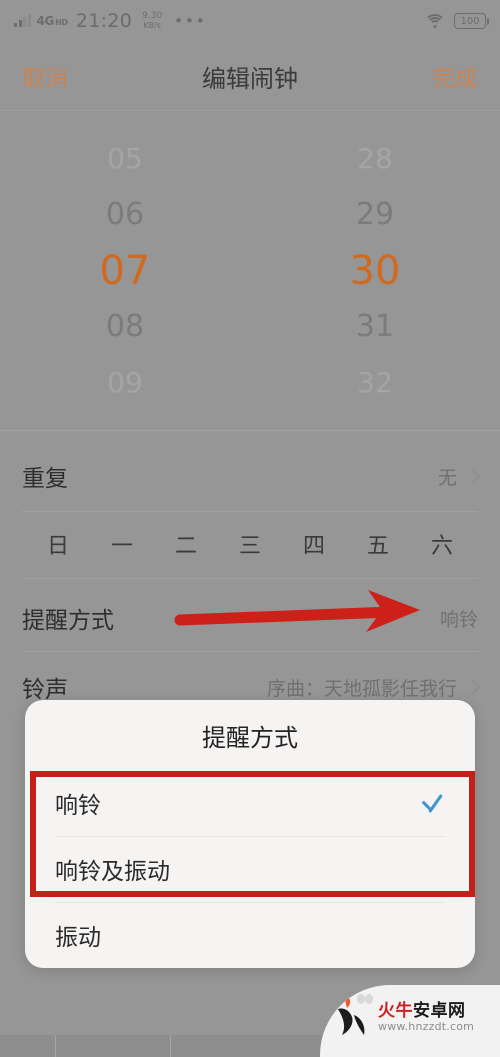 The image size is (500, 1057). What do you see at coordinates (190, 21) in the screenshot?
I see `overflow-dots-icon: •••` at bounding box center [190, 21].